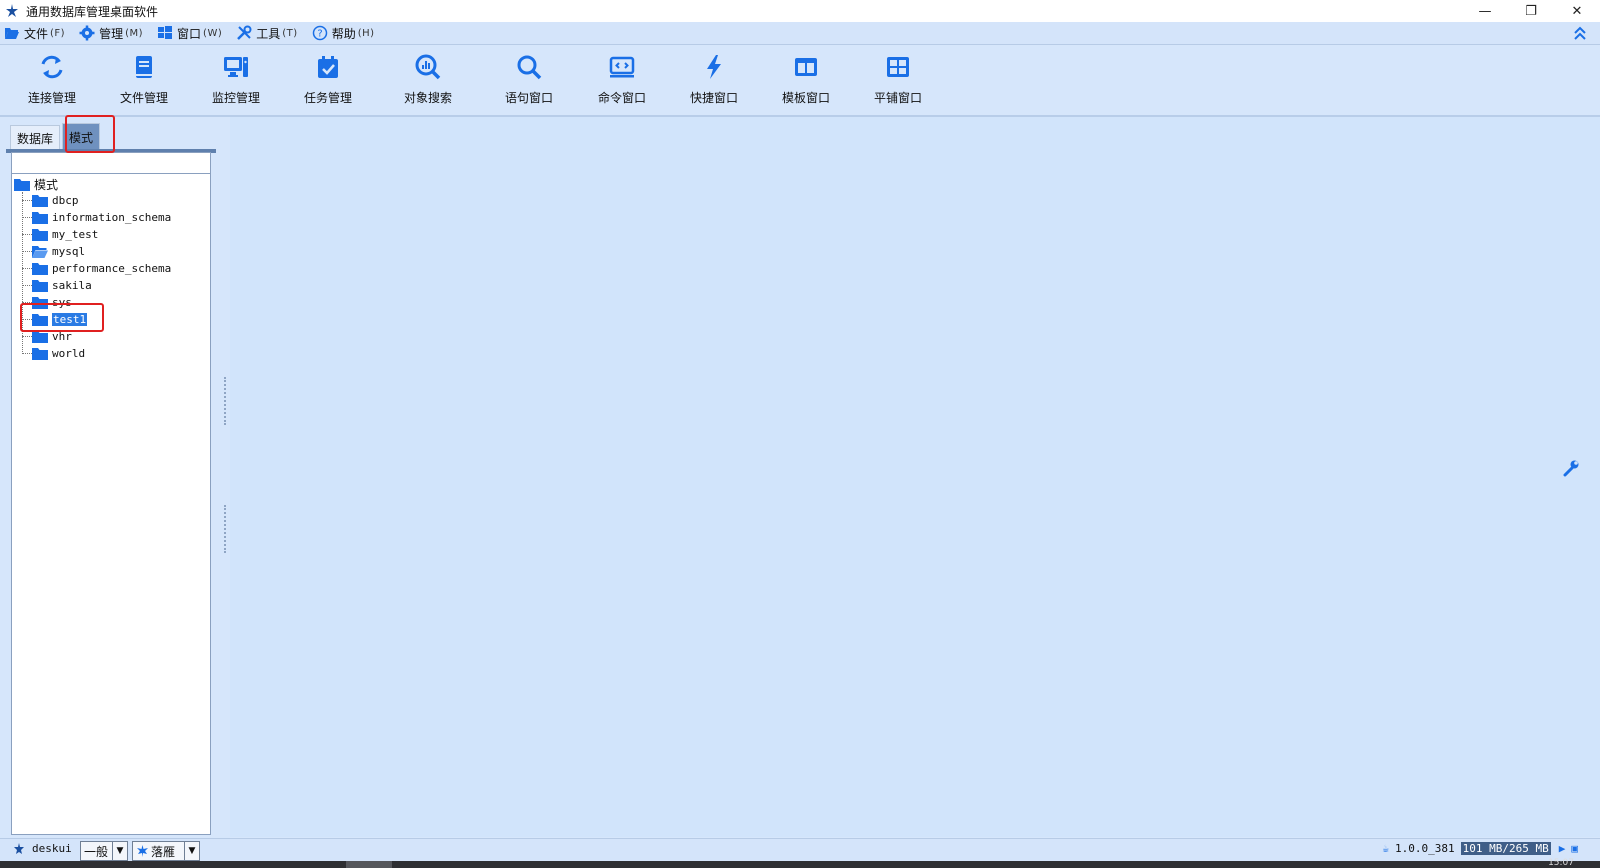 This screenshot has height=868, width=1600. Describe the element at coordinates (134, 33) in the screenshot. I see `menu-manage-mnemonic: (M)` at that location.